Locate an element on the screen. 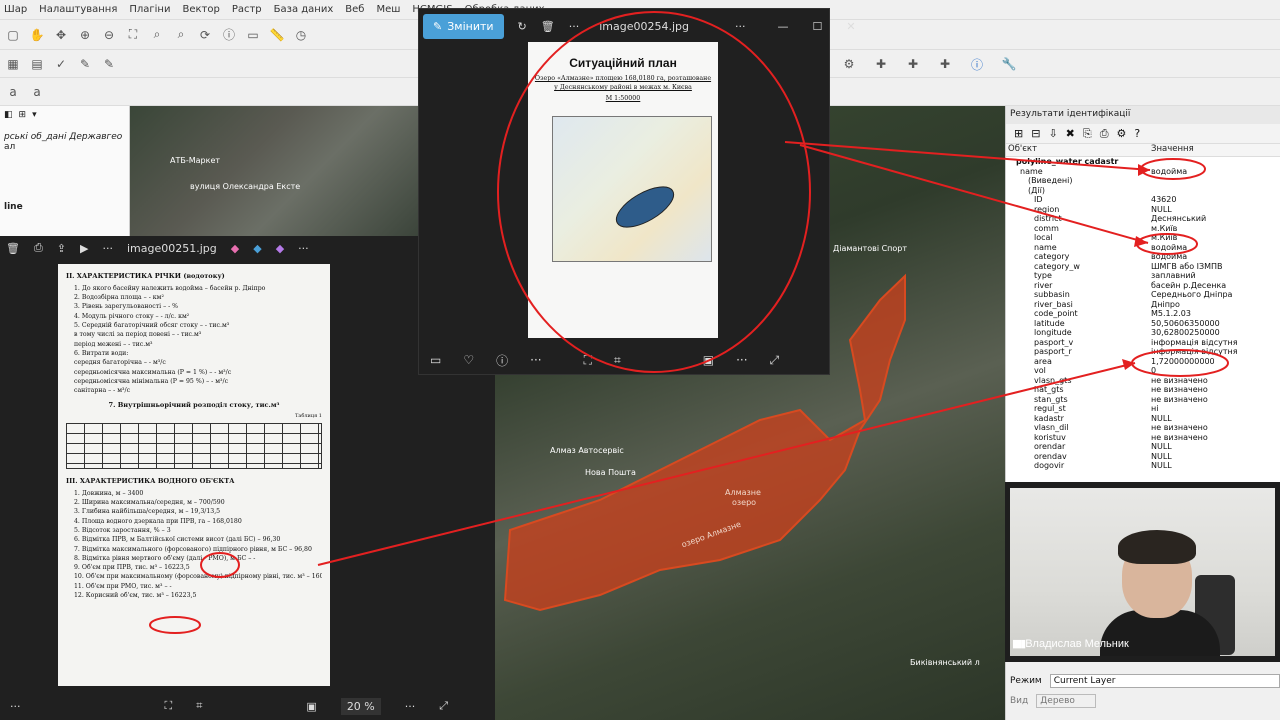 This screenshot has height=720, width=1280. attribute-row: river_basi Дніпро is located at coordinates (1143, 305).